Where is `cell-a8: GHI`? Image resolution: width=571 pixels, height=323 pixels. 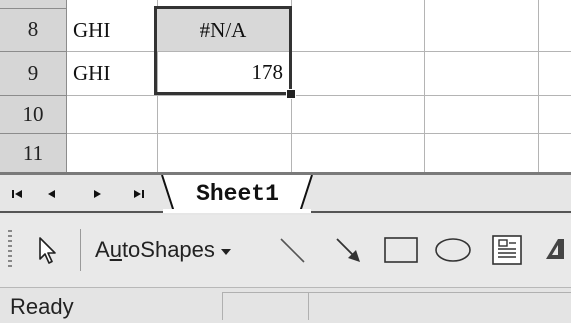 cell-a8: GHI is located at coordinates (112, 30).